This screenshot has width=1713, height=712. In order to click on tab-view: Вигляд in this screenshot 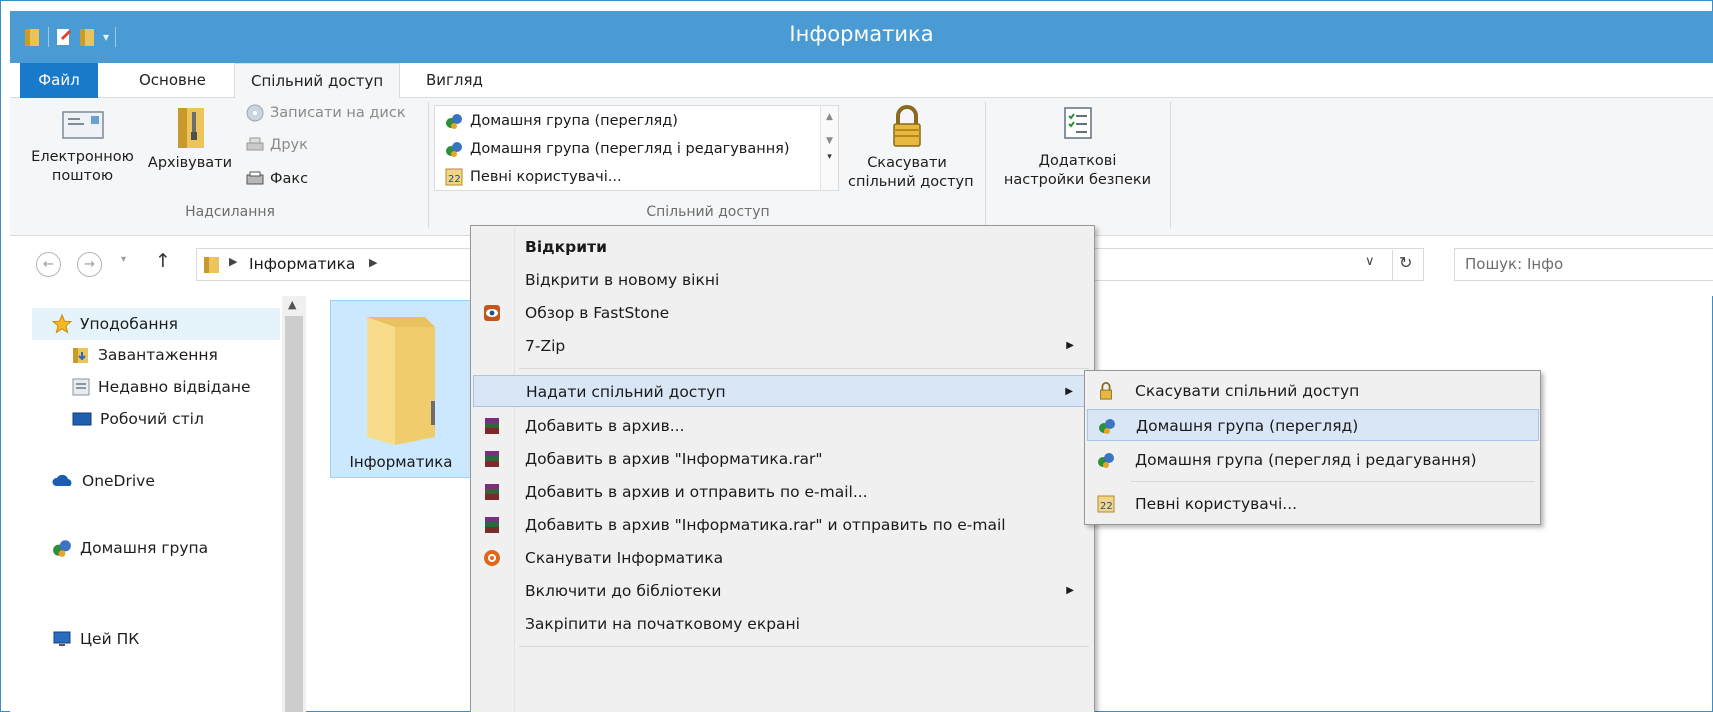, I will do `click(454, 80)`.